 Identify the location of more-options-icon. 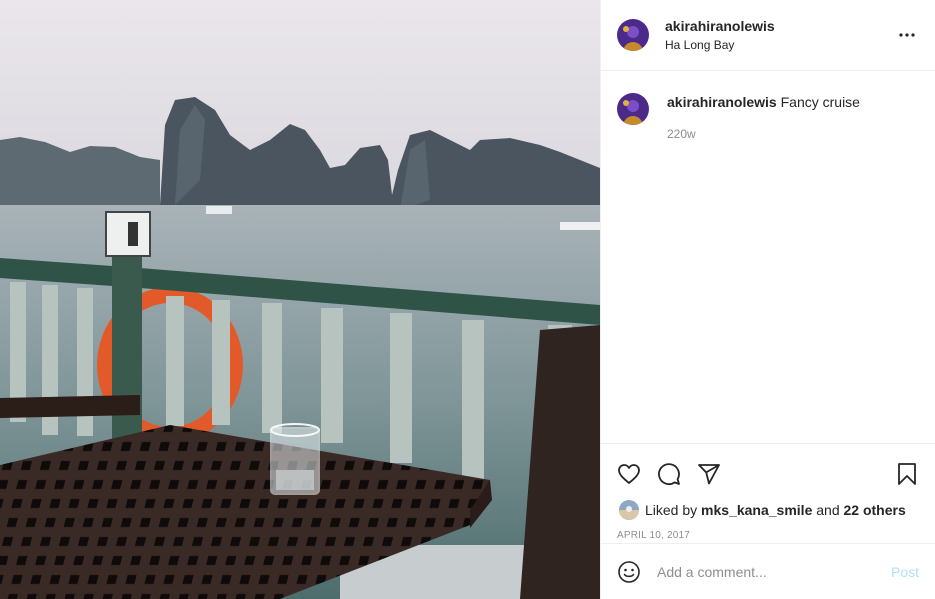
(907, 35).